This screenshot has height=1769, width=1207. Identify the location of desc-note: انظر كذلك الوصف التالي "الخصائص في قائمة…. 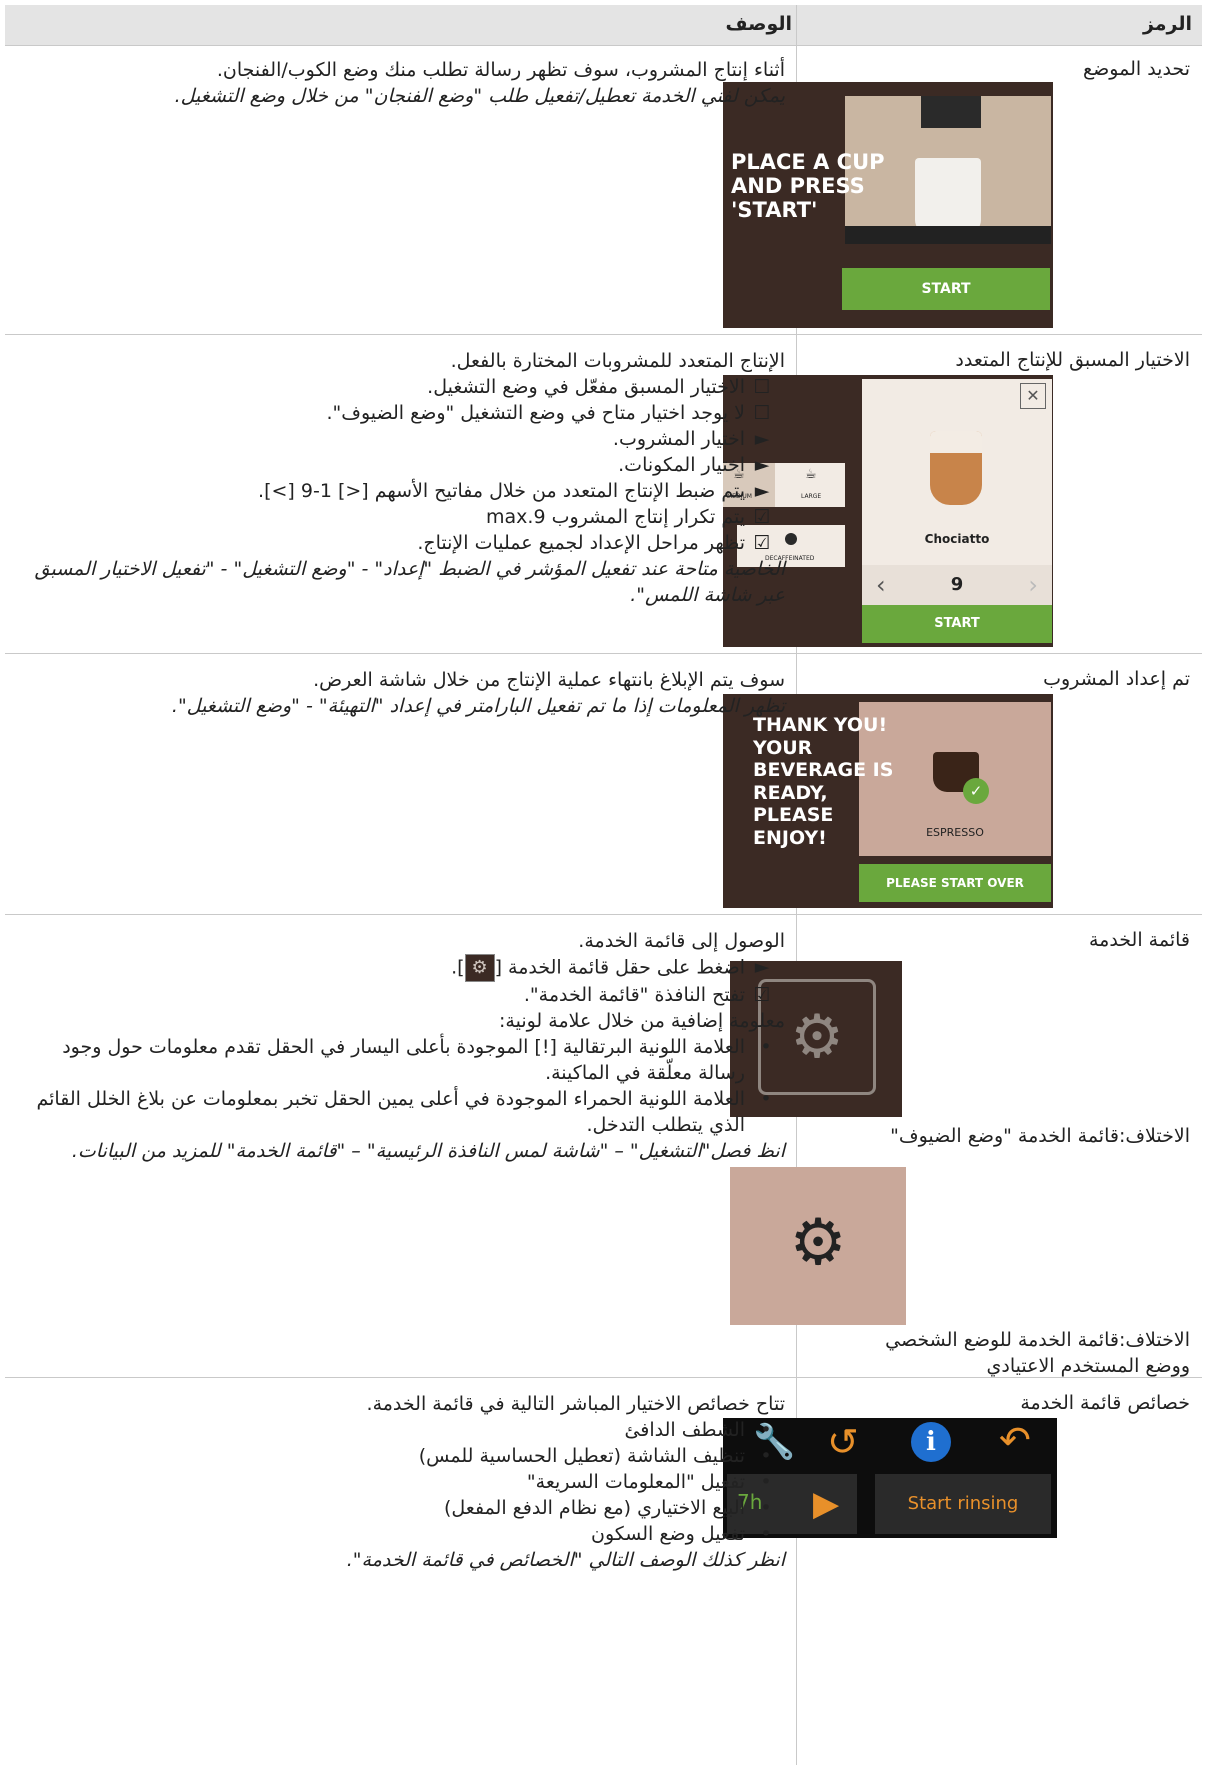
(565, 1560).